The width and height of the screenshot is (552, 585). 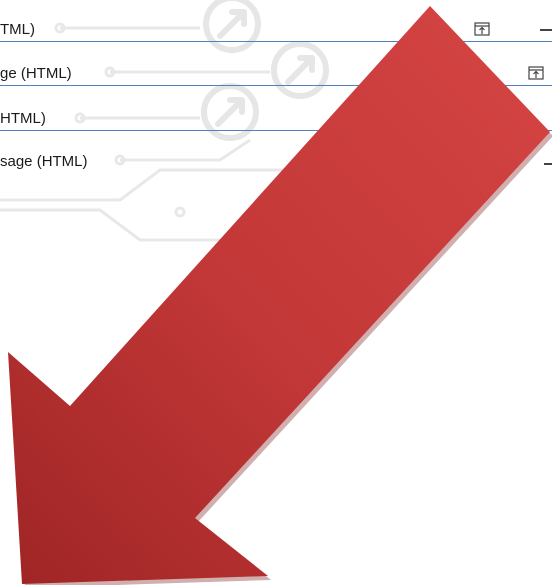 I want to click on message-label: sage (HTML), so click(x=44, y=161).